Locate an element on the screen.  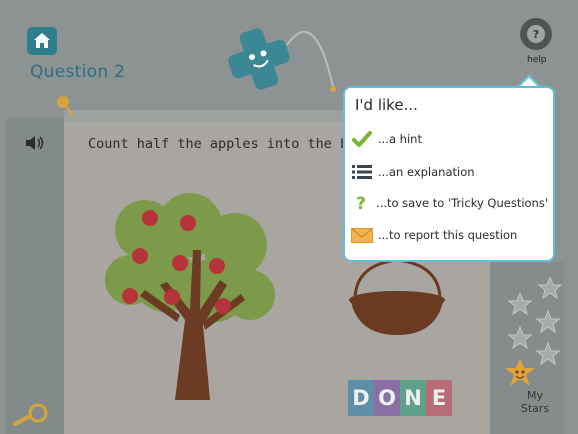
report-option: ...to report this question is located at coordinates (449, 235).